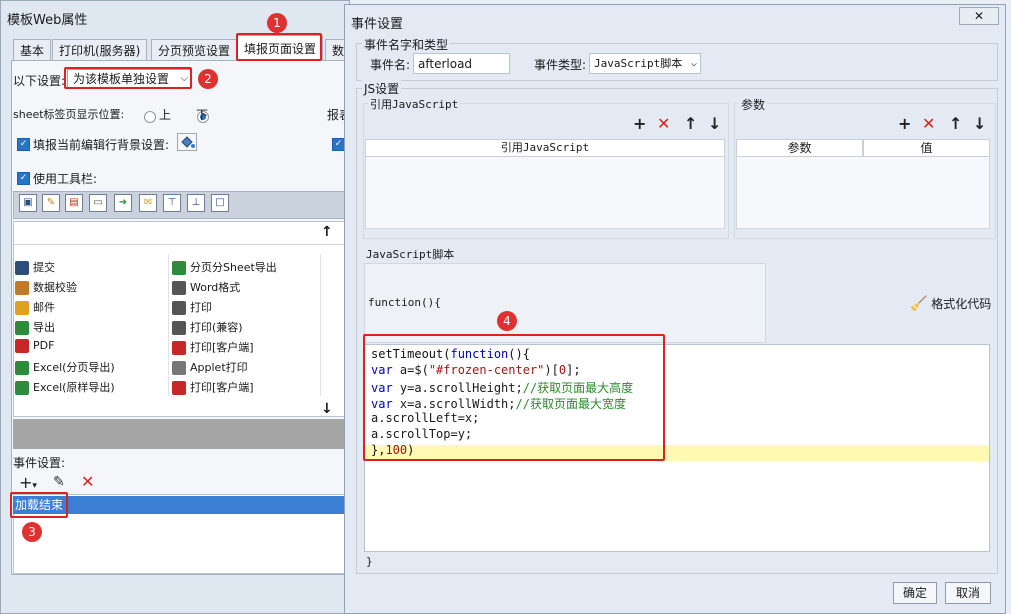 The width and height of the screenshot is (1011, 614). Describe the element at coordinates (207, 327) in the screenshot. I see `toolbar-item: 打印(兼容)` at that location.